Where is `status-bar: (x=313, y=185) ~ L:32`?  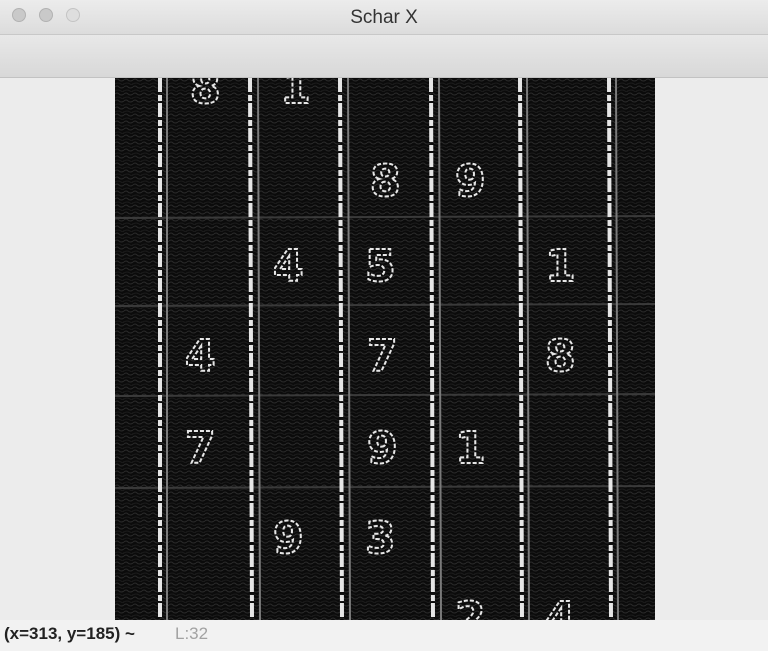 status-bar: (x=313, y=185) ~ L:32 is located at coordinates (384, 635).